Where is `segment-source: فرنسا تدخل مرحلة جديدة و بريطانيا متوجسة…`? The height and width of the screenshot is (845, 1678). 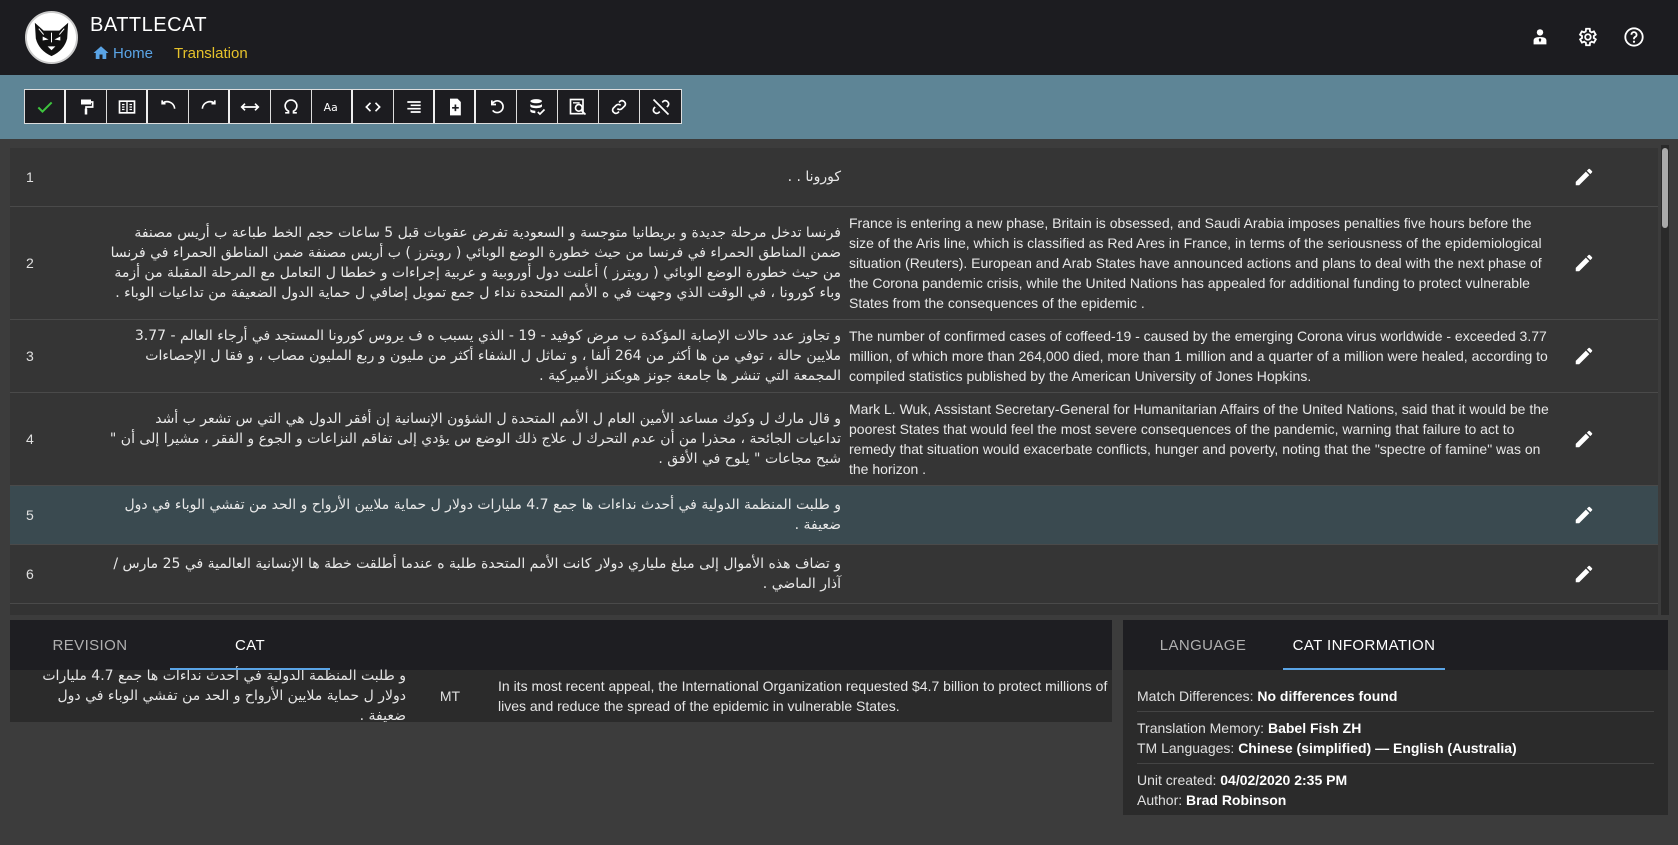
segment-source: فرنسا تدخل مرحلة جديدة و بريطانيا متوجسة… is located at coordinates (475, 263).